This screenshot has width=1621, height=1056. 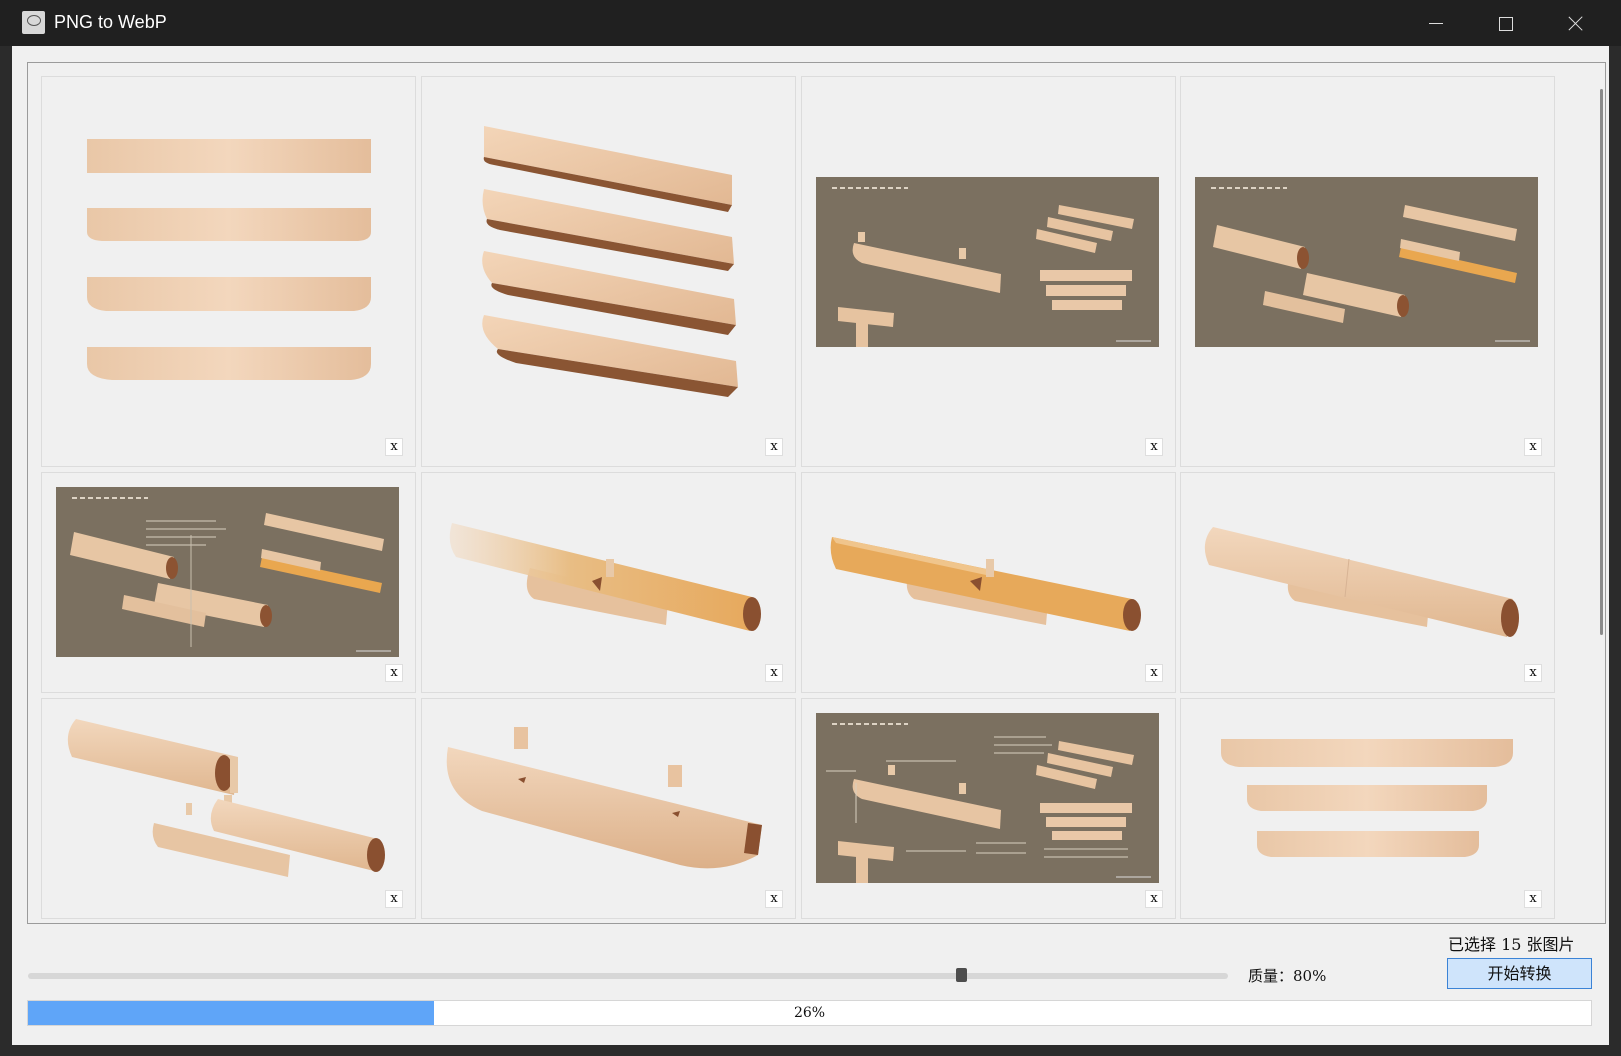 I want to click on close-icon, so click(x=1575, y=23).